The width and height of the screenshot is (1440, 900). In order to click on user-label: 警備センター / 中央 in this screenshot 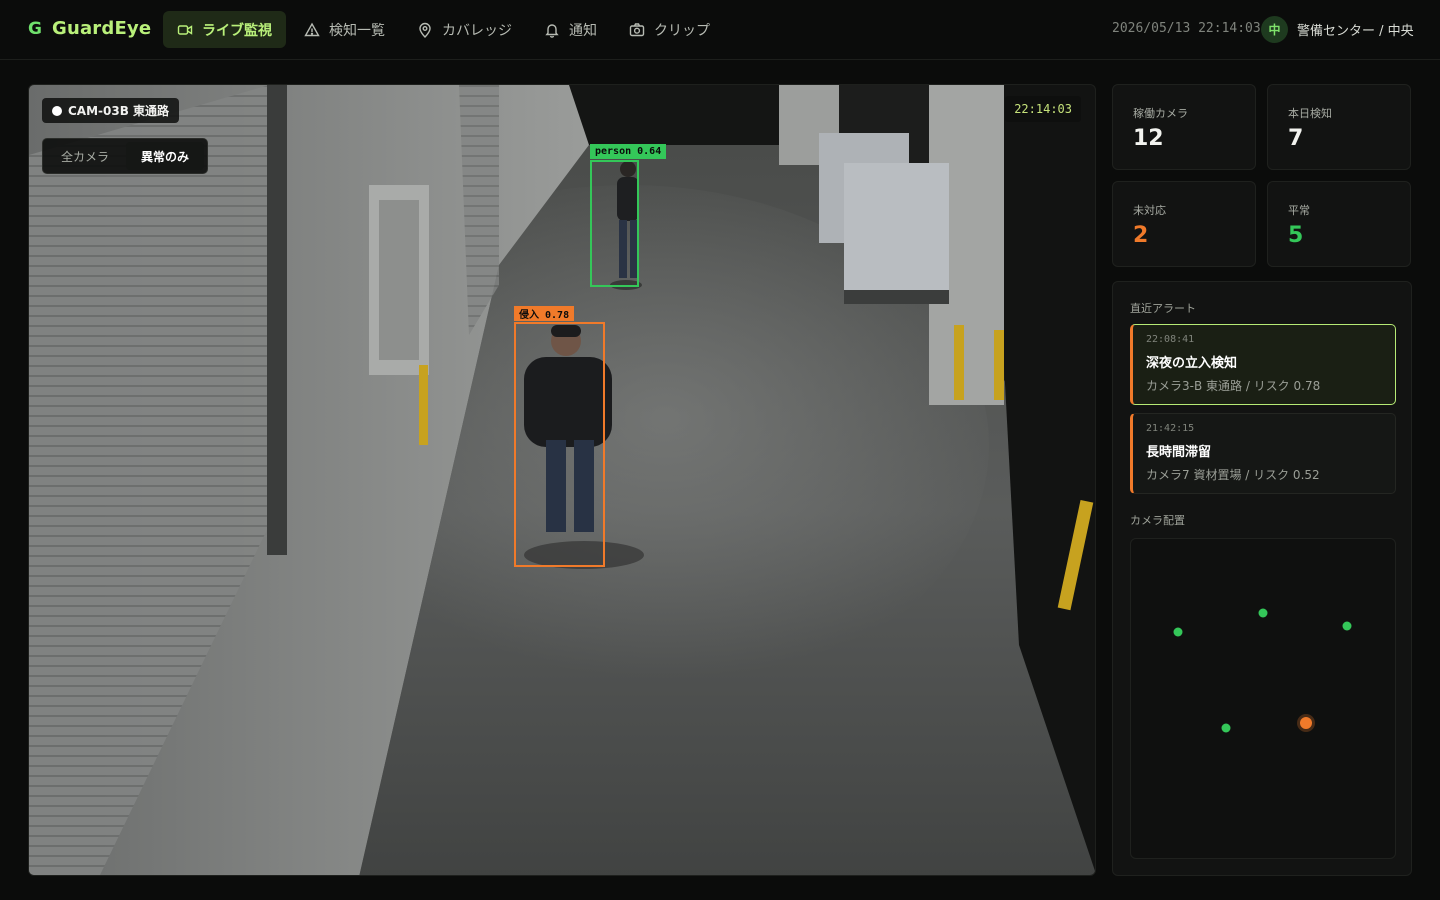, I will do `click(1355, 31)`.